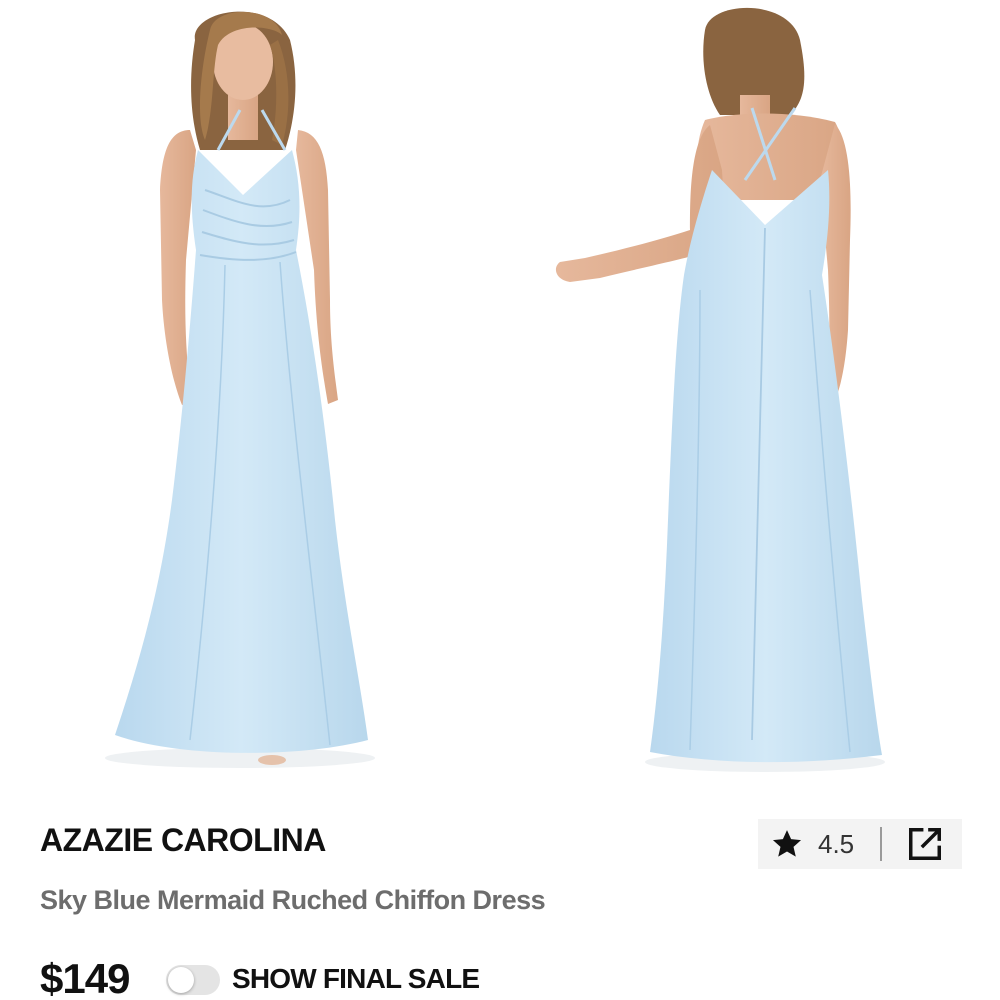  What do you see at coordinates (85, 977) in the screenshot?
I see `product-price: $149` at bounding box center [85, 977].